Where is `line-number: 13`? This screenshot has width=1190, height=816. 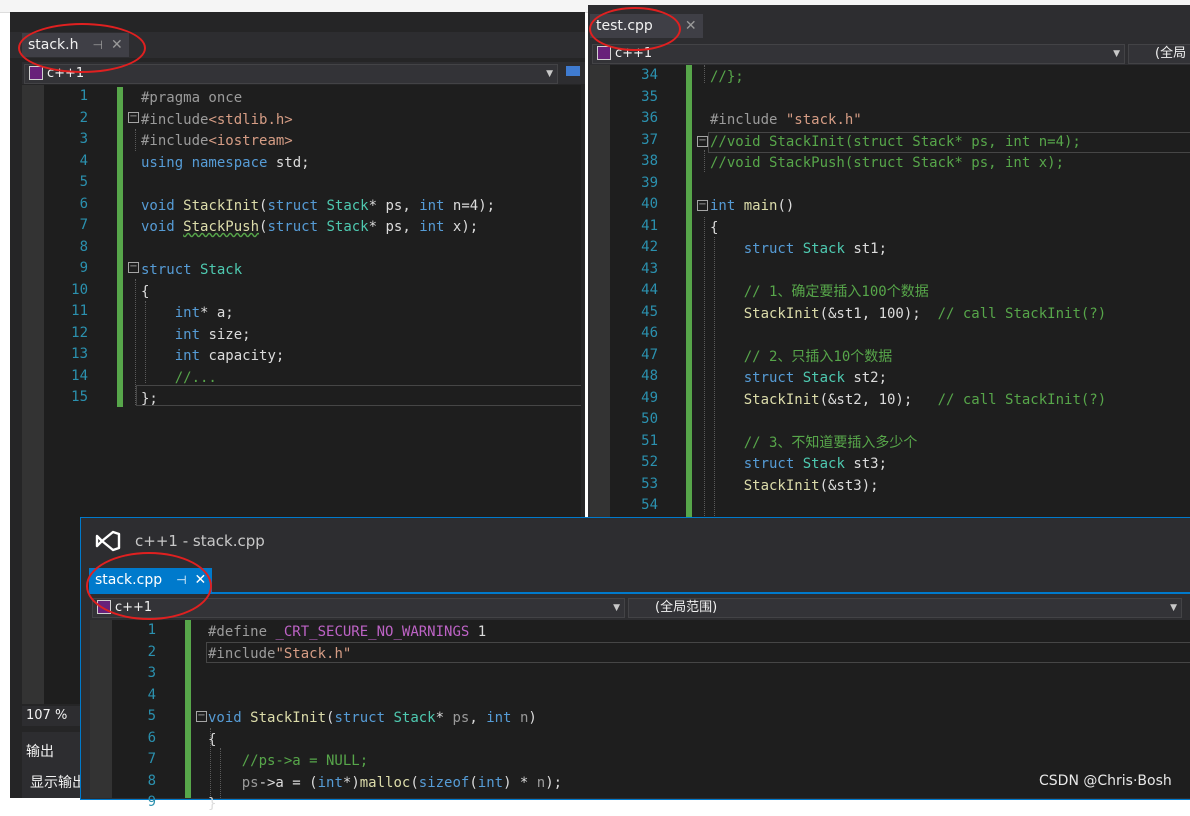
line-number: 13 is located at coordinates (79, 354).